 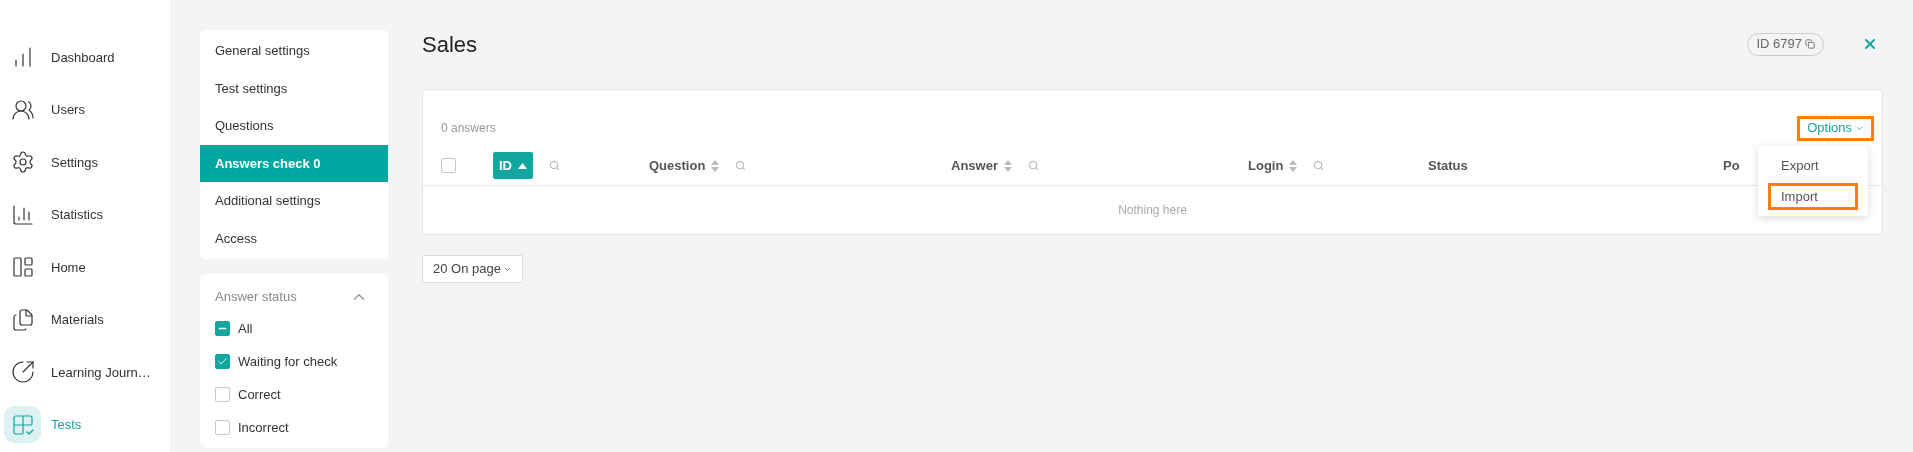 What do you see at coordinates (1448, 165) in the screenshot?
I see `column-header: Status` at bounding box center [1448, 165].